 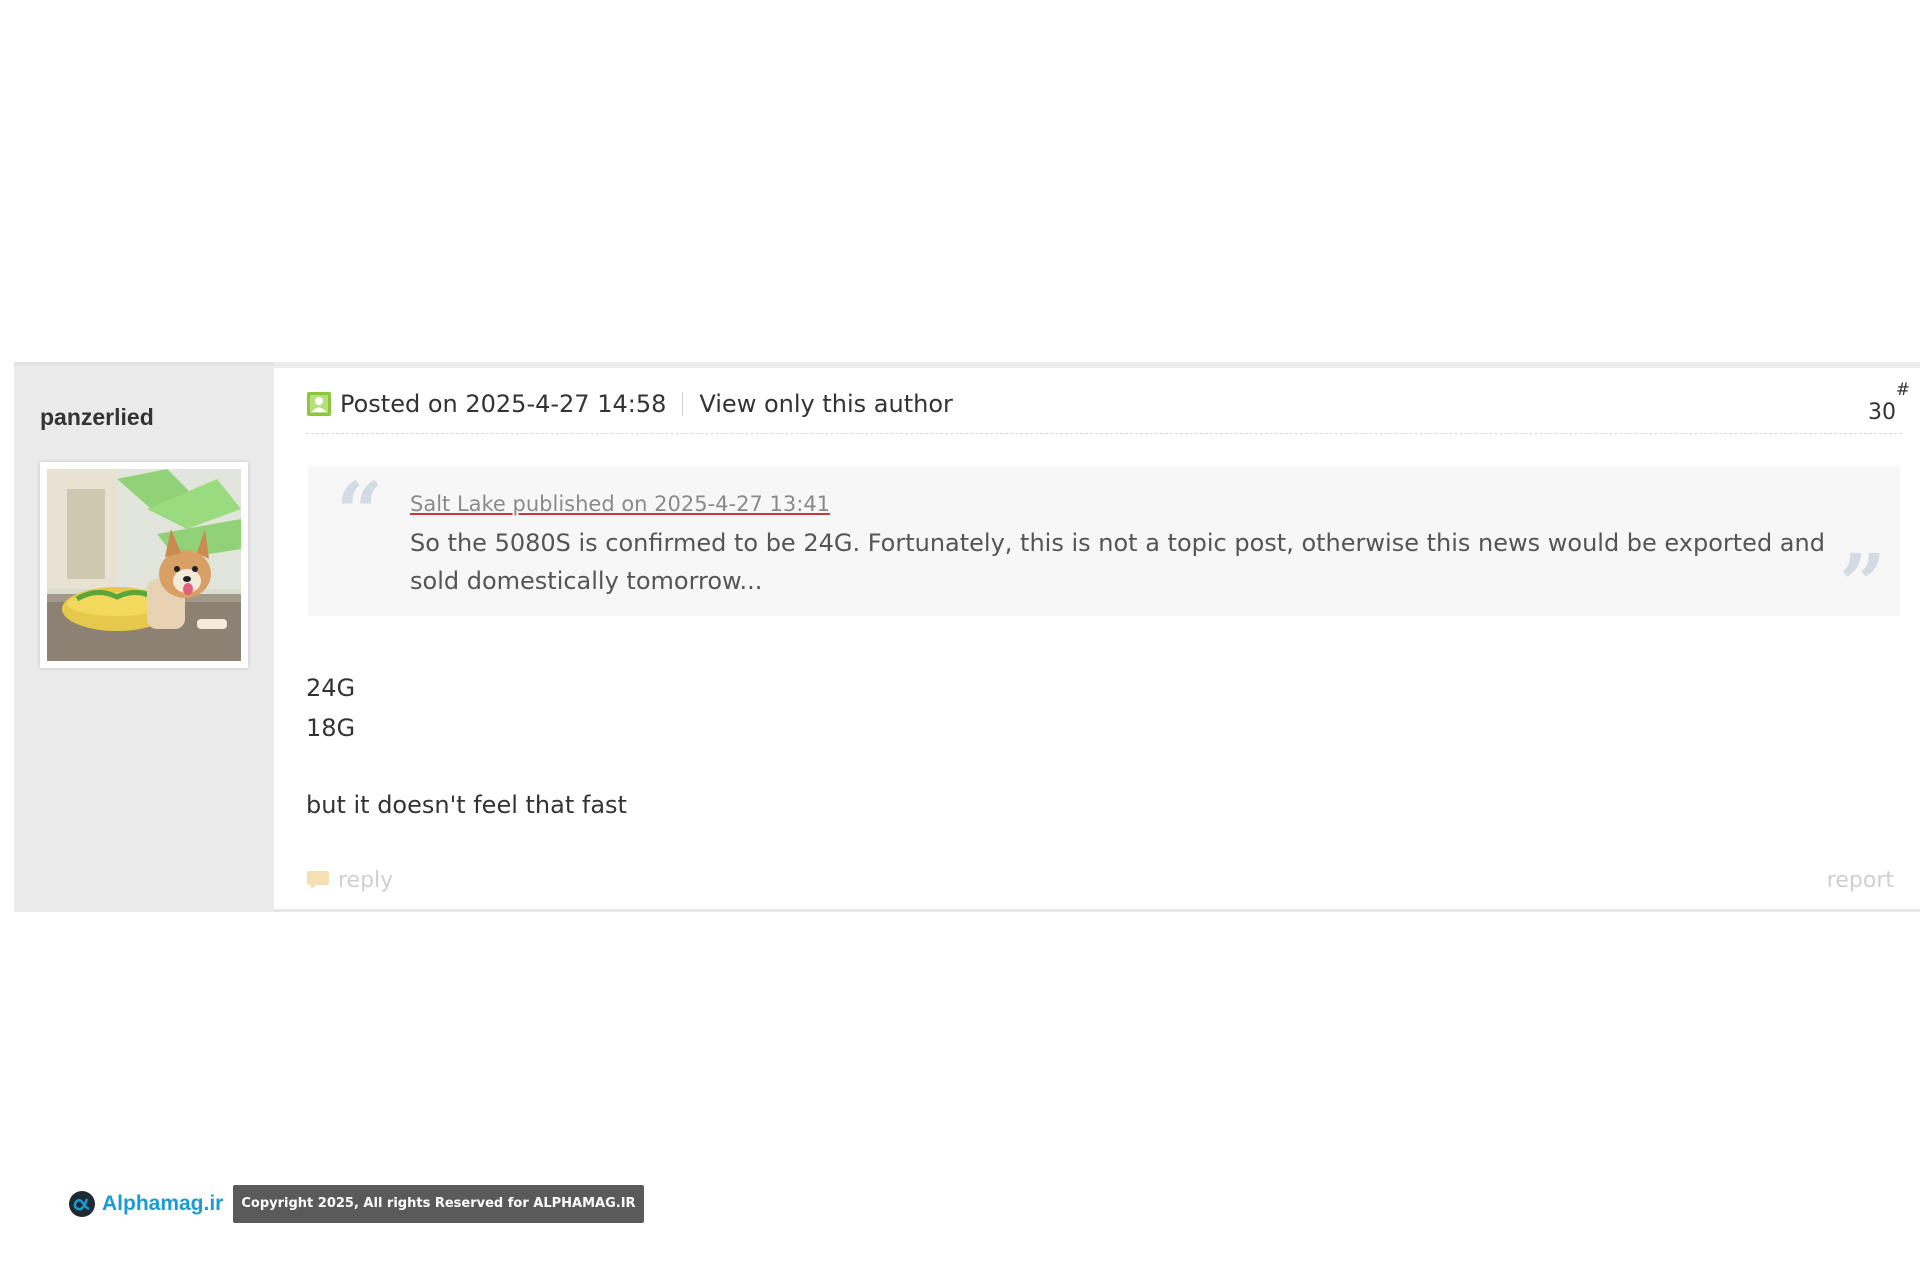 I want to click on reply-label: reply, so click(x=366, y=880).